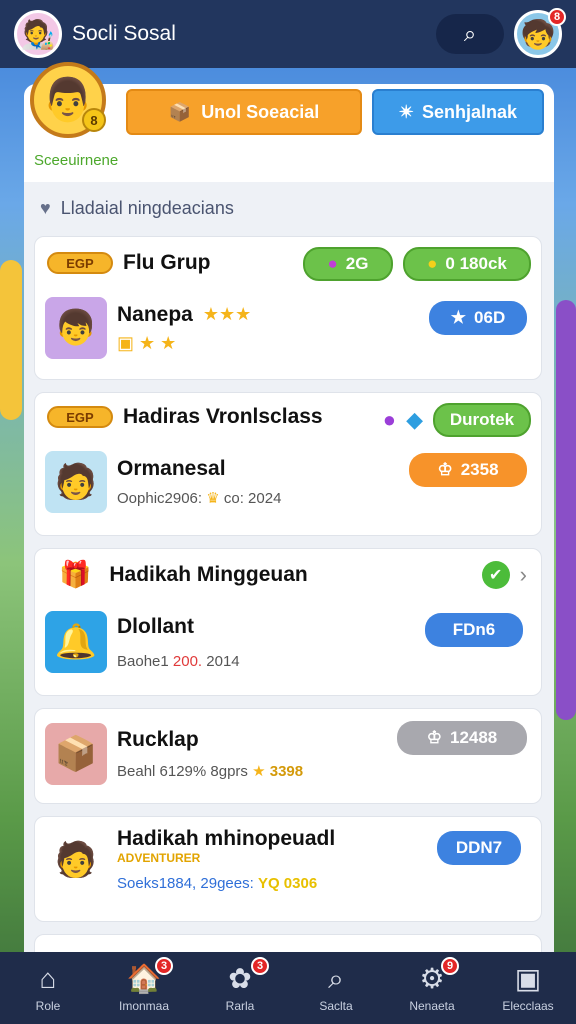 The width and height of the screenshot is (576, 1024). What do you see at coordinates (180, 111) in the screenshot?
I see `box-icon: 📦` at bounding box center [180, 111].